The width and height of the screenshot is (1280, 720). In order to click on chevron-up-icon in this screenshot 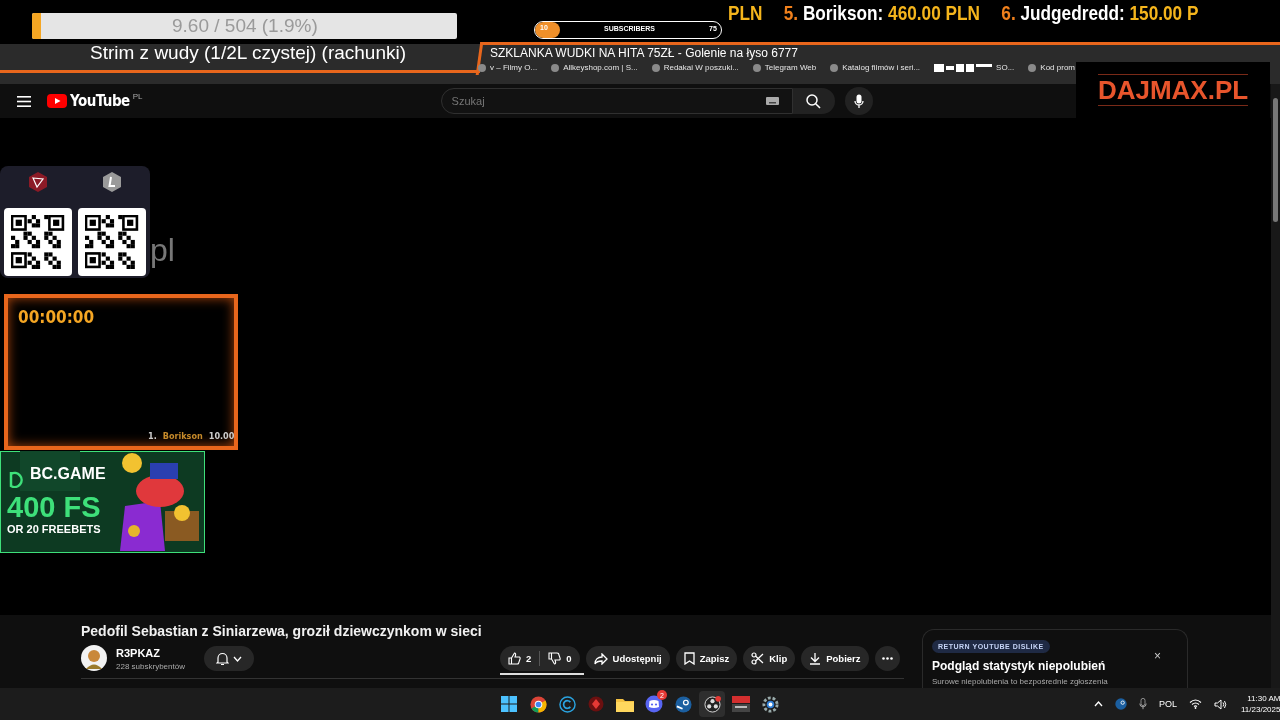, I will do `click(1098, 704)`.